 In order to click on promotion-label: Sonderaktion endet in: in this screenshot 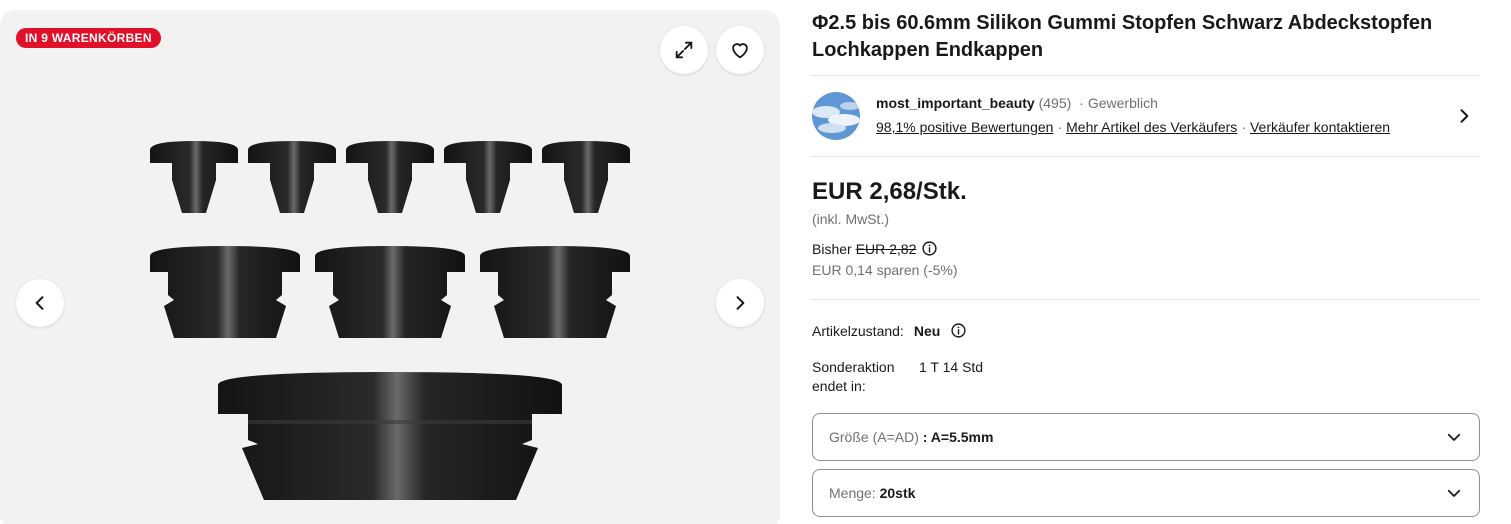, I will do `click(853, 376)`.